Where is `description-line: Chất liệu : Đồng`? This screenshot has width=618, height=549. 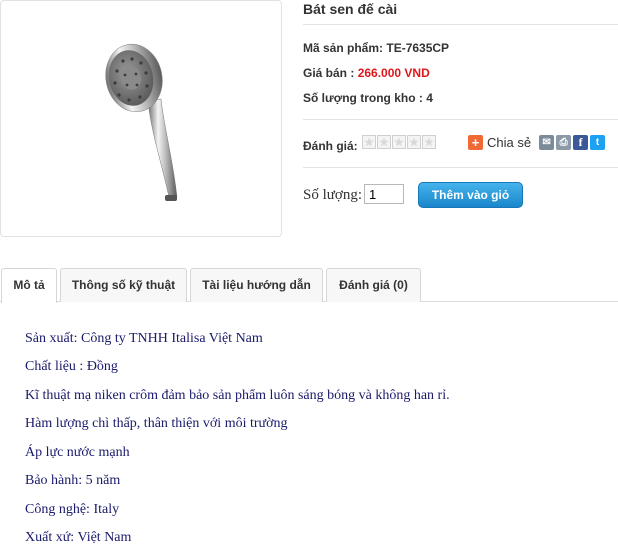
description-line: Chất liệu : Đồng is located at coordinates (71, 366).